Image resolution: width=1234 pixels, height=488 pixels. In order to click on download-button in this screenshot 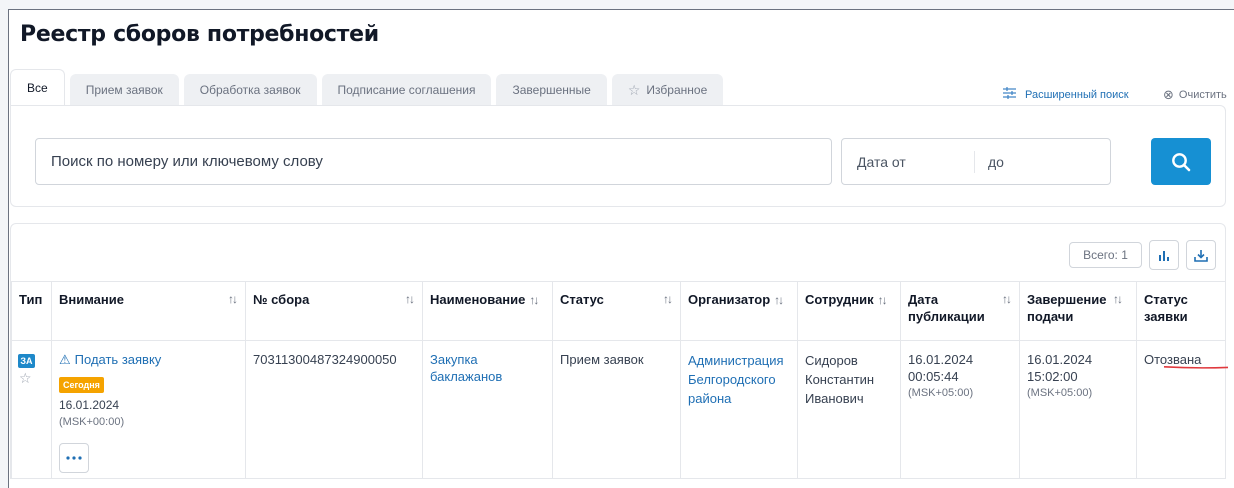, I will do `click(1201, 255)`.